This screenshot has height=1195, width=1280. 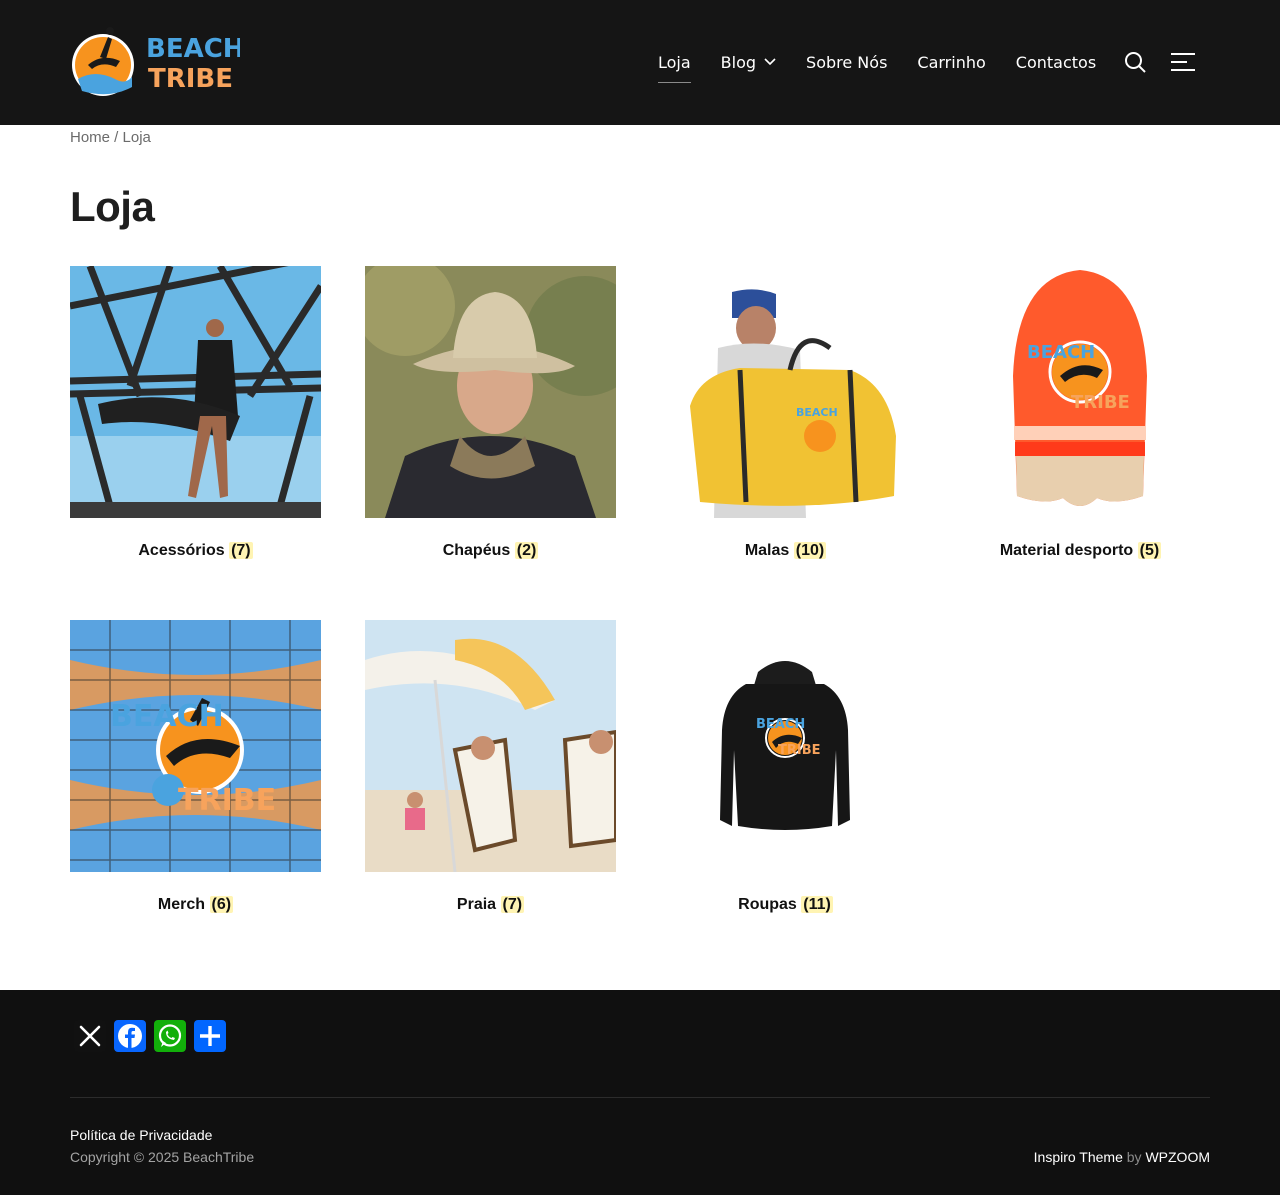 I want to click on category-malas: BEACH Malas (10), so click(x=785, y=412).